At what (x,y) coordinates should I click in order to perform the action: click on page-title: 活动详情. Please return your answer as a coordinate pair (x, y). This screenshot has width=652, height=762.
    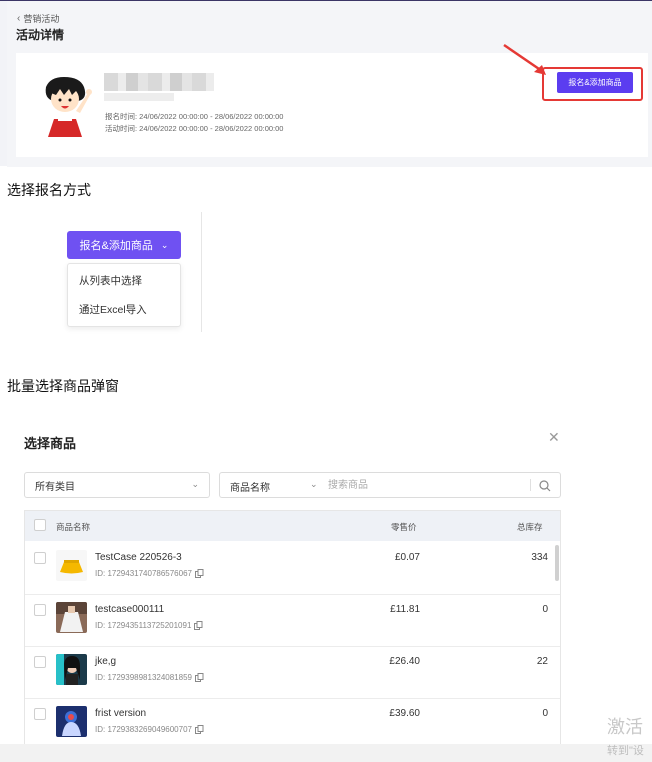
    Looking at the image, I should click on (40, 35).